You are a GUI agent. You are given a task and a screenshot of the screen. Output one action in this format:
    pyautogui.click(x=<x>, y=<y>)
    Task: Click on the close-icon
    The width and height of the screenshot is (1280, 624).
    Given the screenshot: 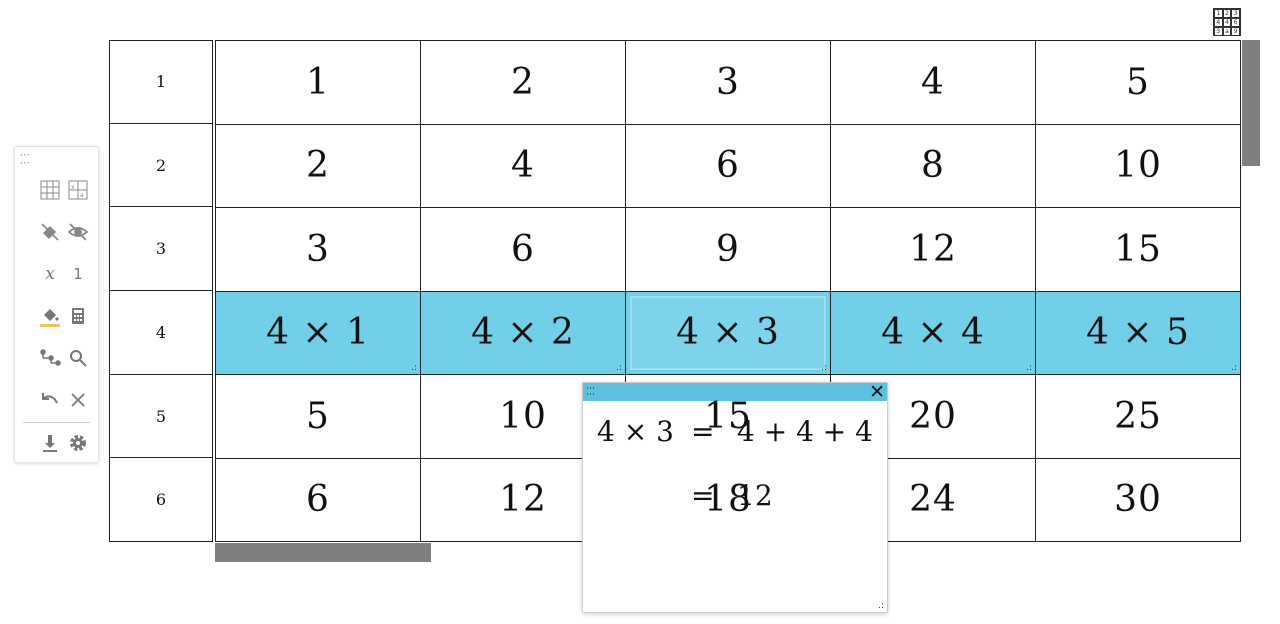 What is the action you would take?
    pyautogui.click(x=78, y=400)
    